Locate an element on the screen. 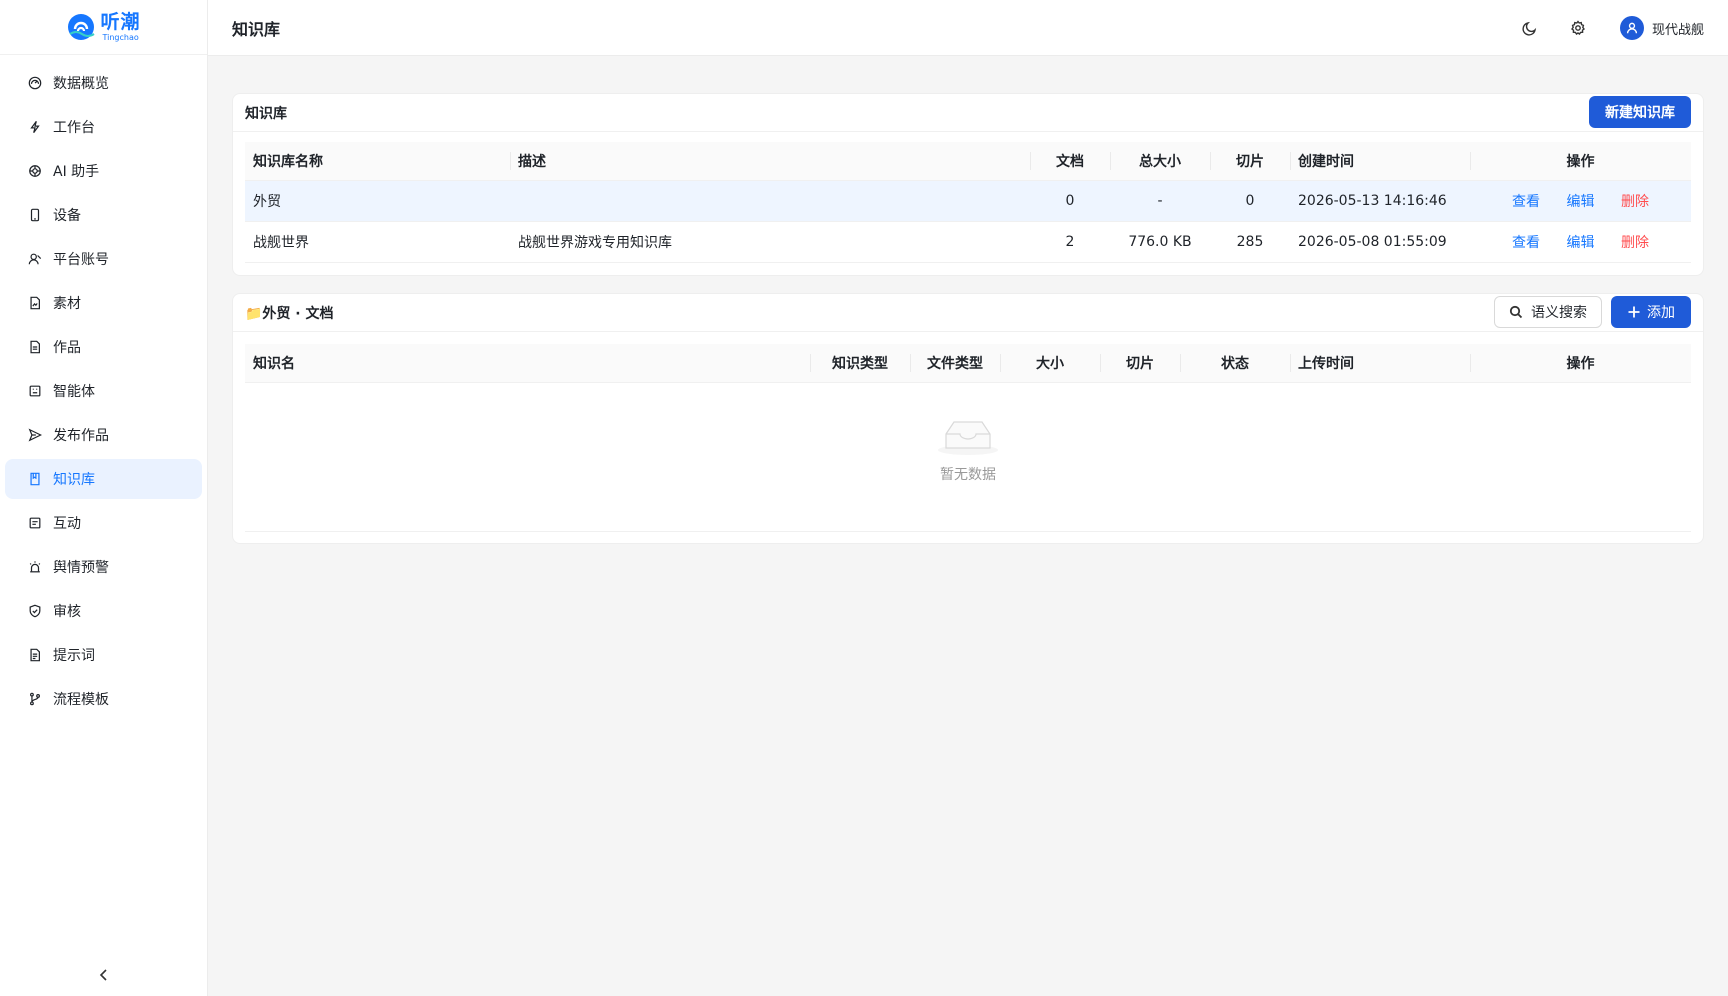 The image size is (1728, 996). kb-created: 2026-05-08 01:55:09 is located at coordinates (1380, 242).